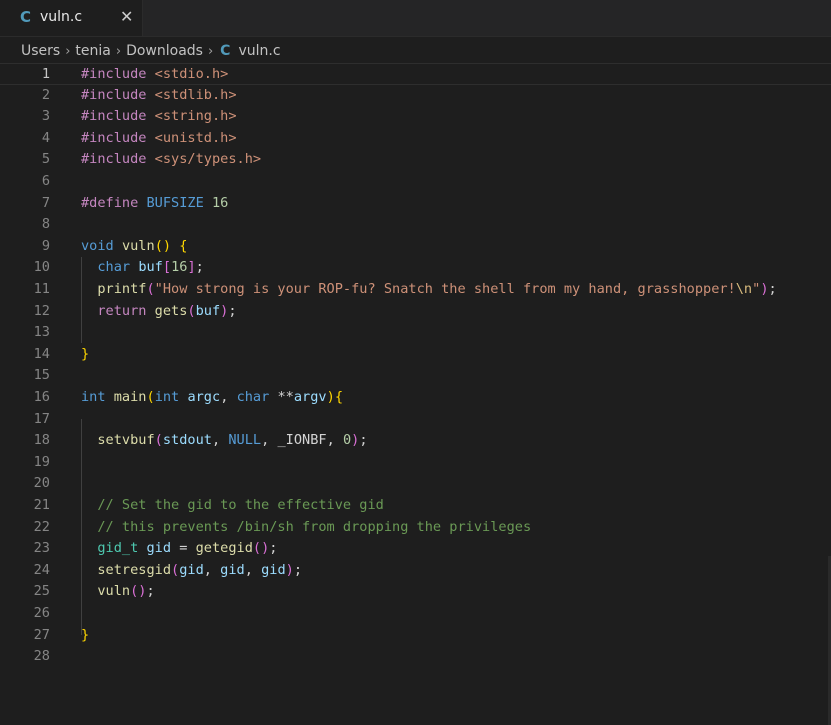  Describe the element at coordinates (415, 139) in the screenshot. I see `code-line: 4 #include <unistd.h>` at that location.